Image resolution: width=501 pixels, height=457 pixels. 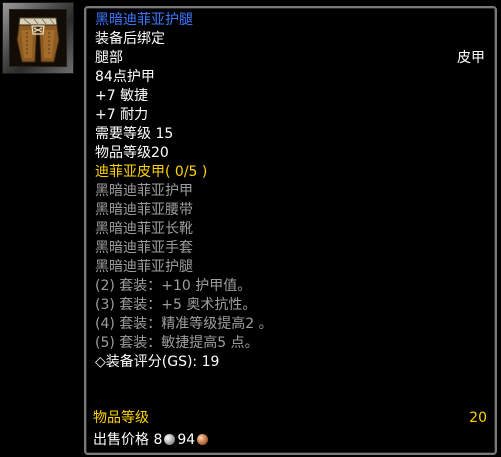 I want to click on sell-price-label: 出售价格, so click(x=121, y=440).